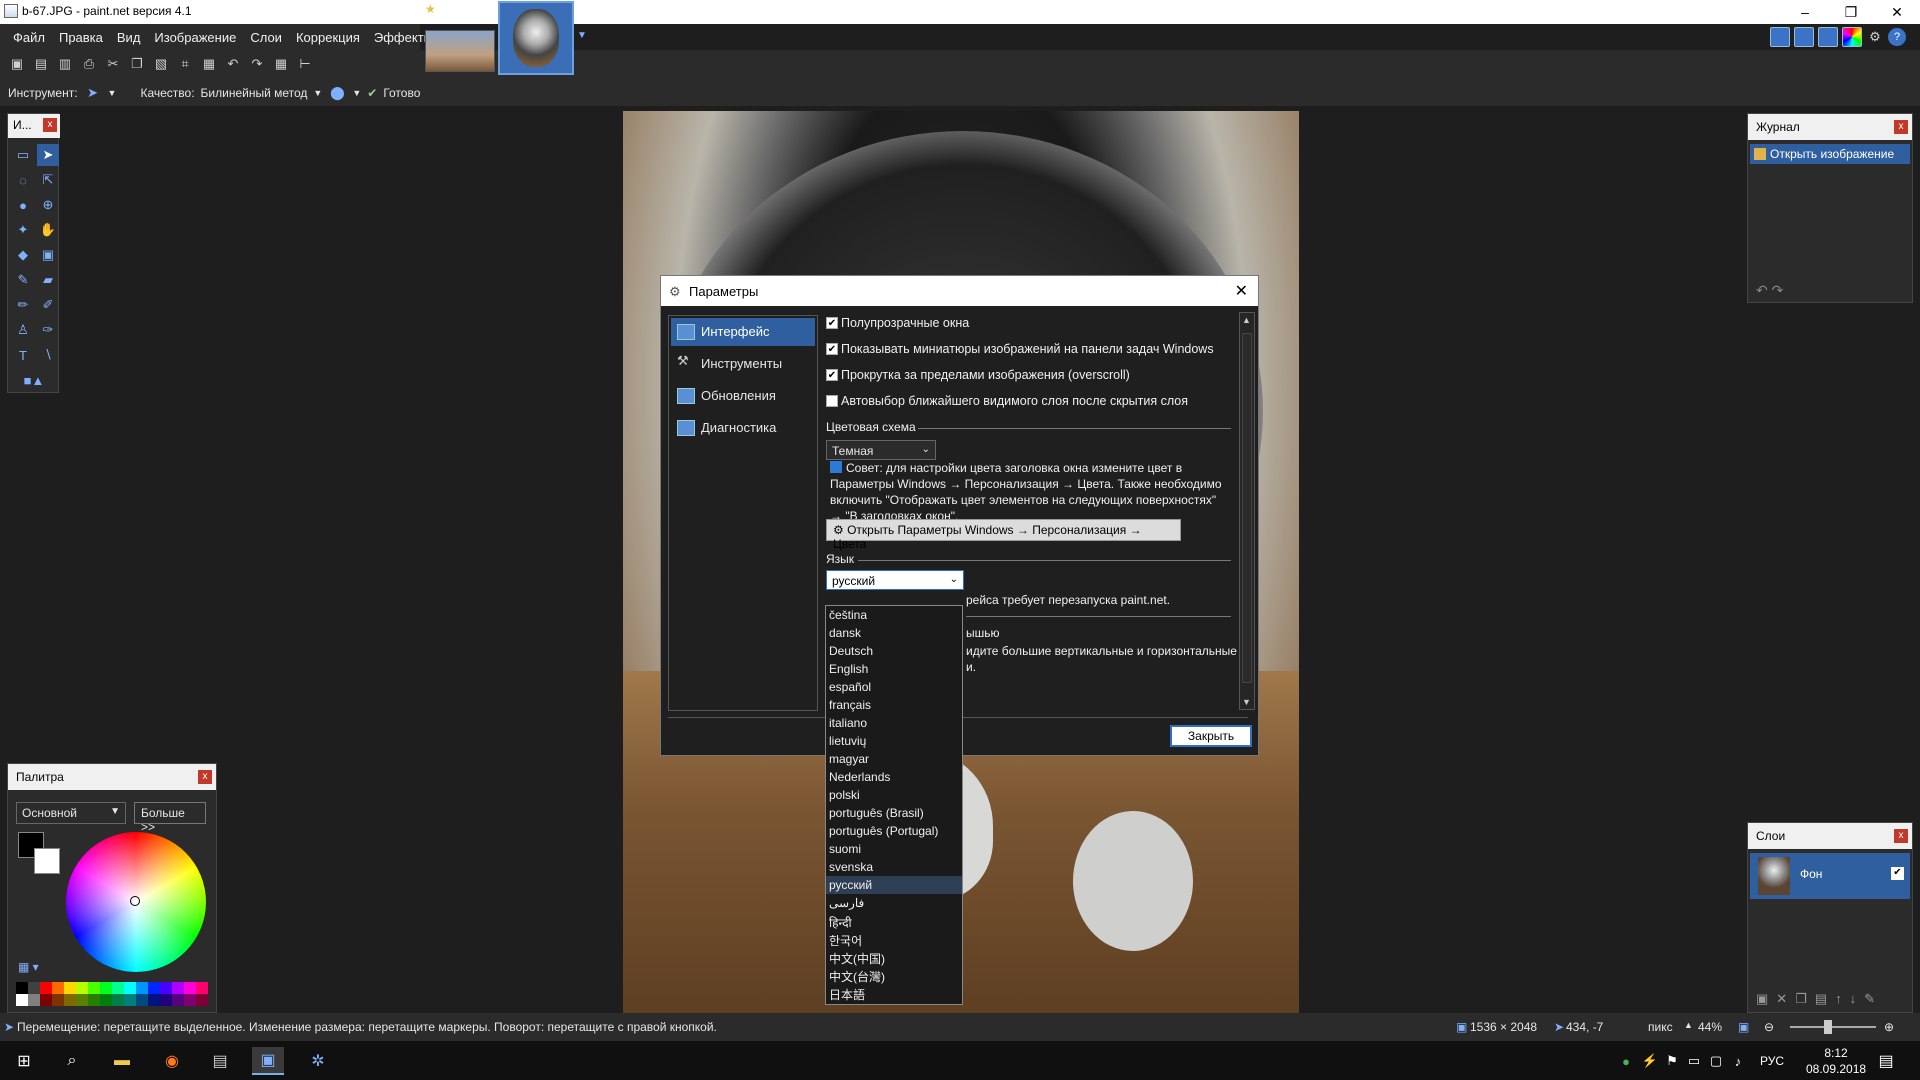 This screenshot has width=1920, height=1080. I want to click on image-tab-house, so click(460, 51).